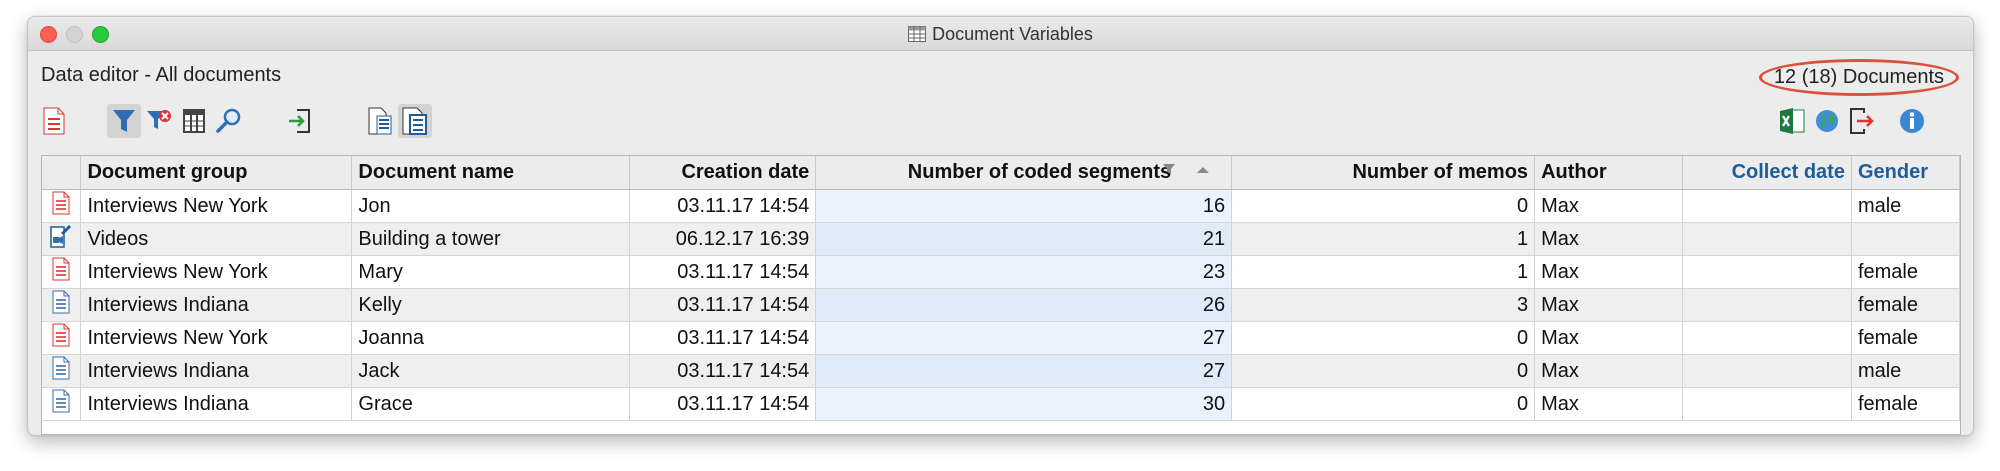 The image size is (2000, 471). What do you see at coordinates (229, 121) in the screenshot?
I see `search-icon` at bounding box center [229, 121].